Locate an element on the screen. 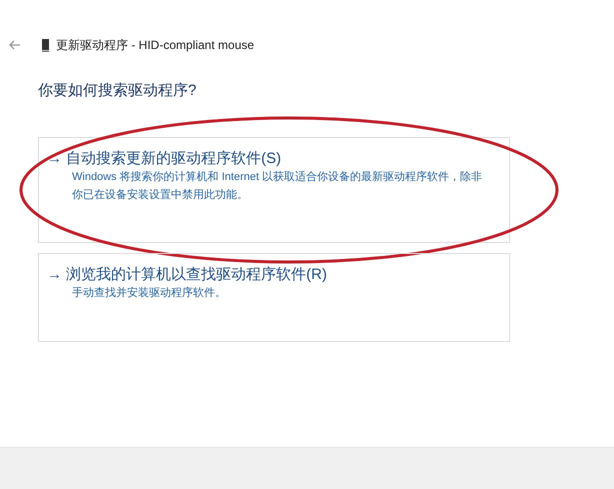 Image resolution: width=614 pixels, height=489 pixels. option-description: 手动查找并安装驱动程序软件。 is located at coordinates (149, 293).